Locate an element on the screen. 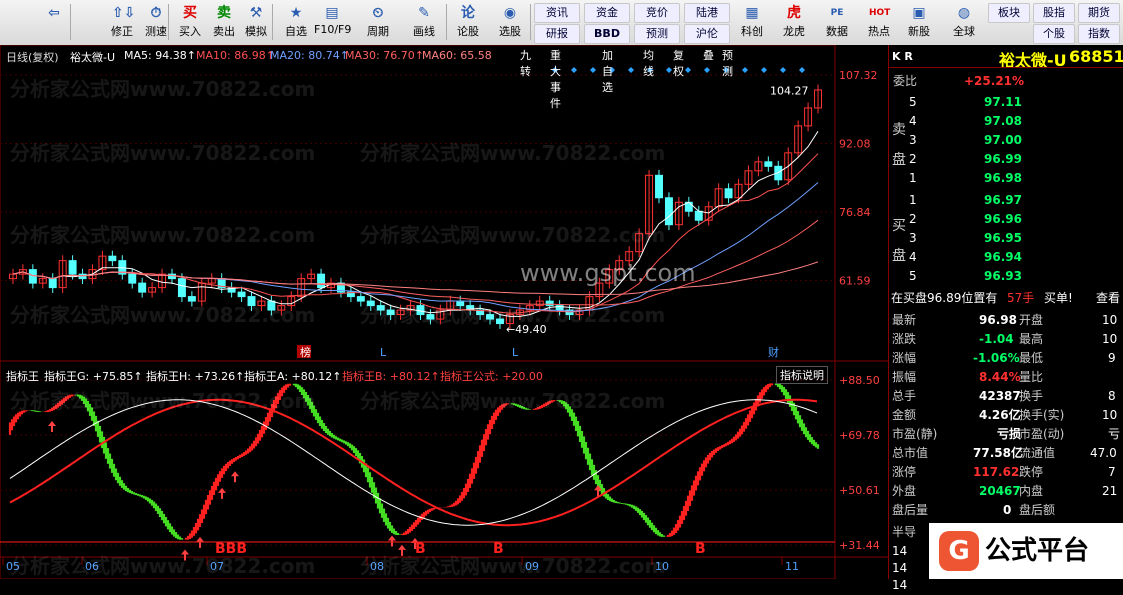 The width and height of the screenshot is (1123, 595). global-button: ◍ 全球 is located at coordinates (964, 23).